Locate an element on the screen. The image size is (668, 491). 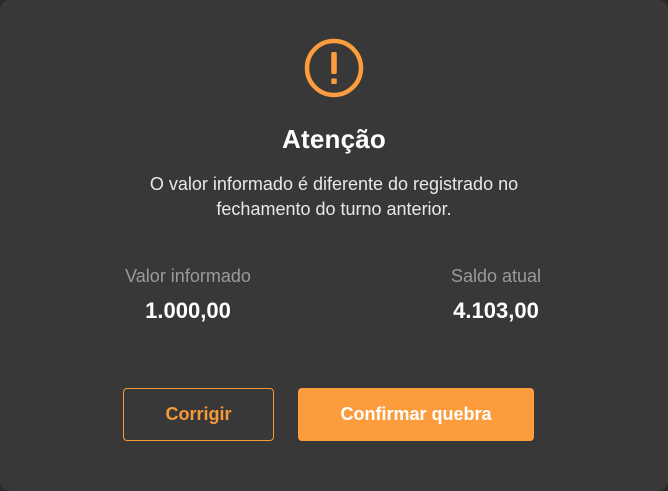
current-balance-amount: 4.103,00 is located at coordinates (496, 310).